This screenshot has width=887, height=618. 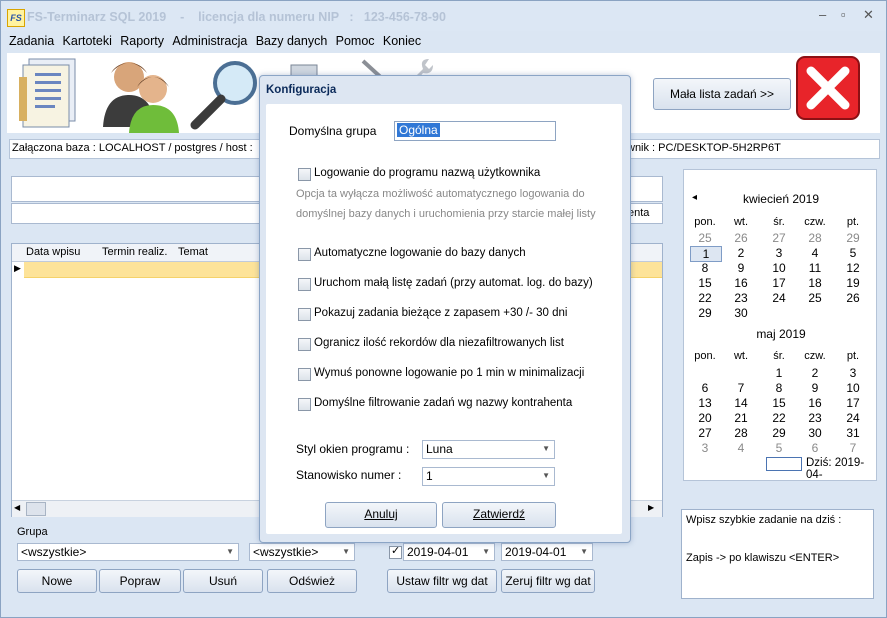 I want to click on second-filter-select: <wszystkie> ▼, so click(x=302, y=552).